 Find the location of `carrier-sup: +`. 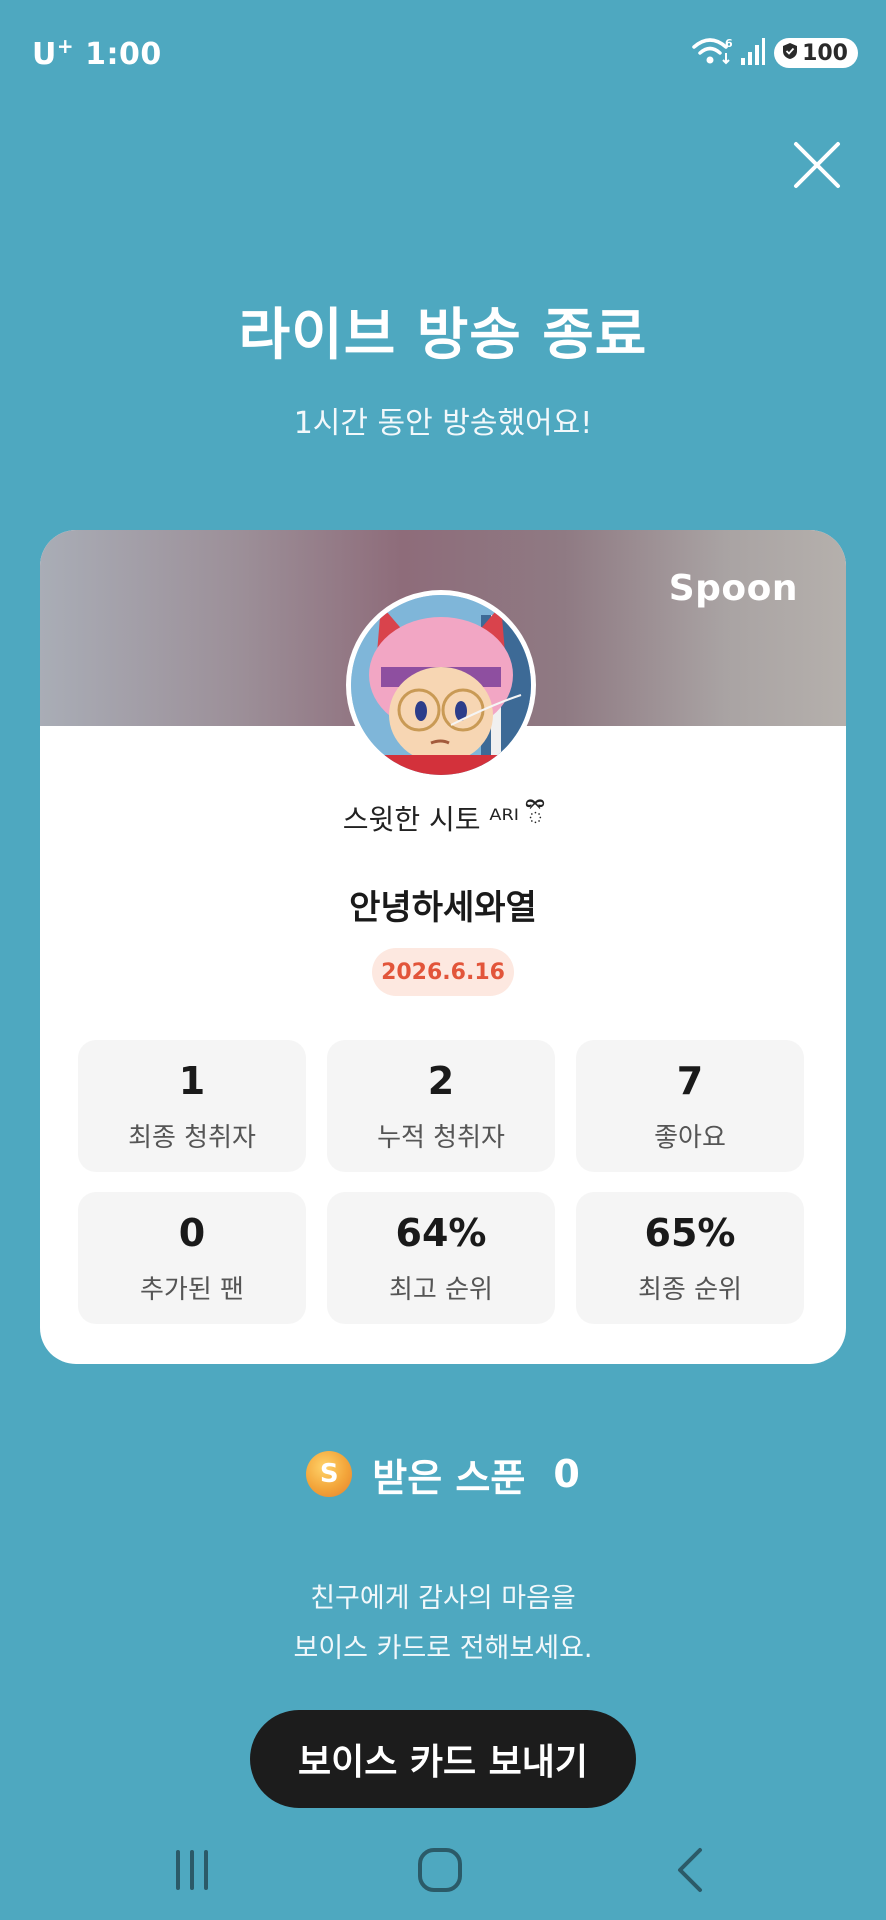

carrier-sup: + is located at coordinates (65, 46).